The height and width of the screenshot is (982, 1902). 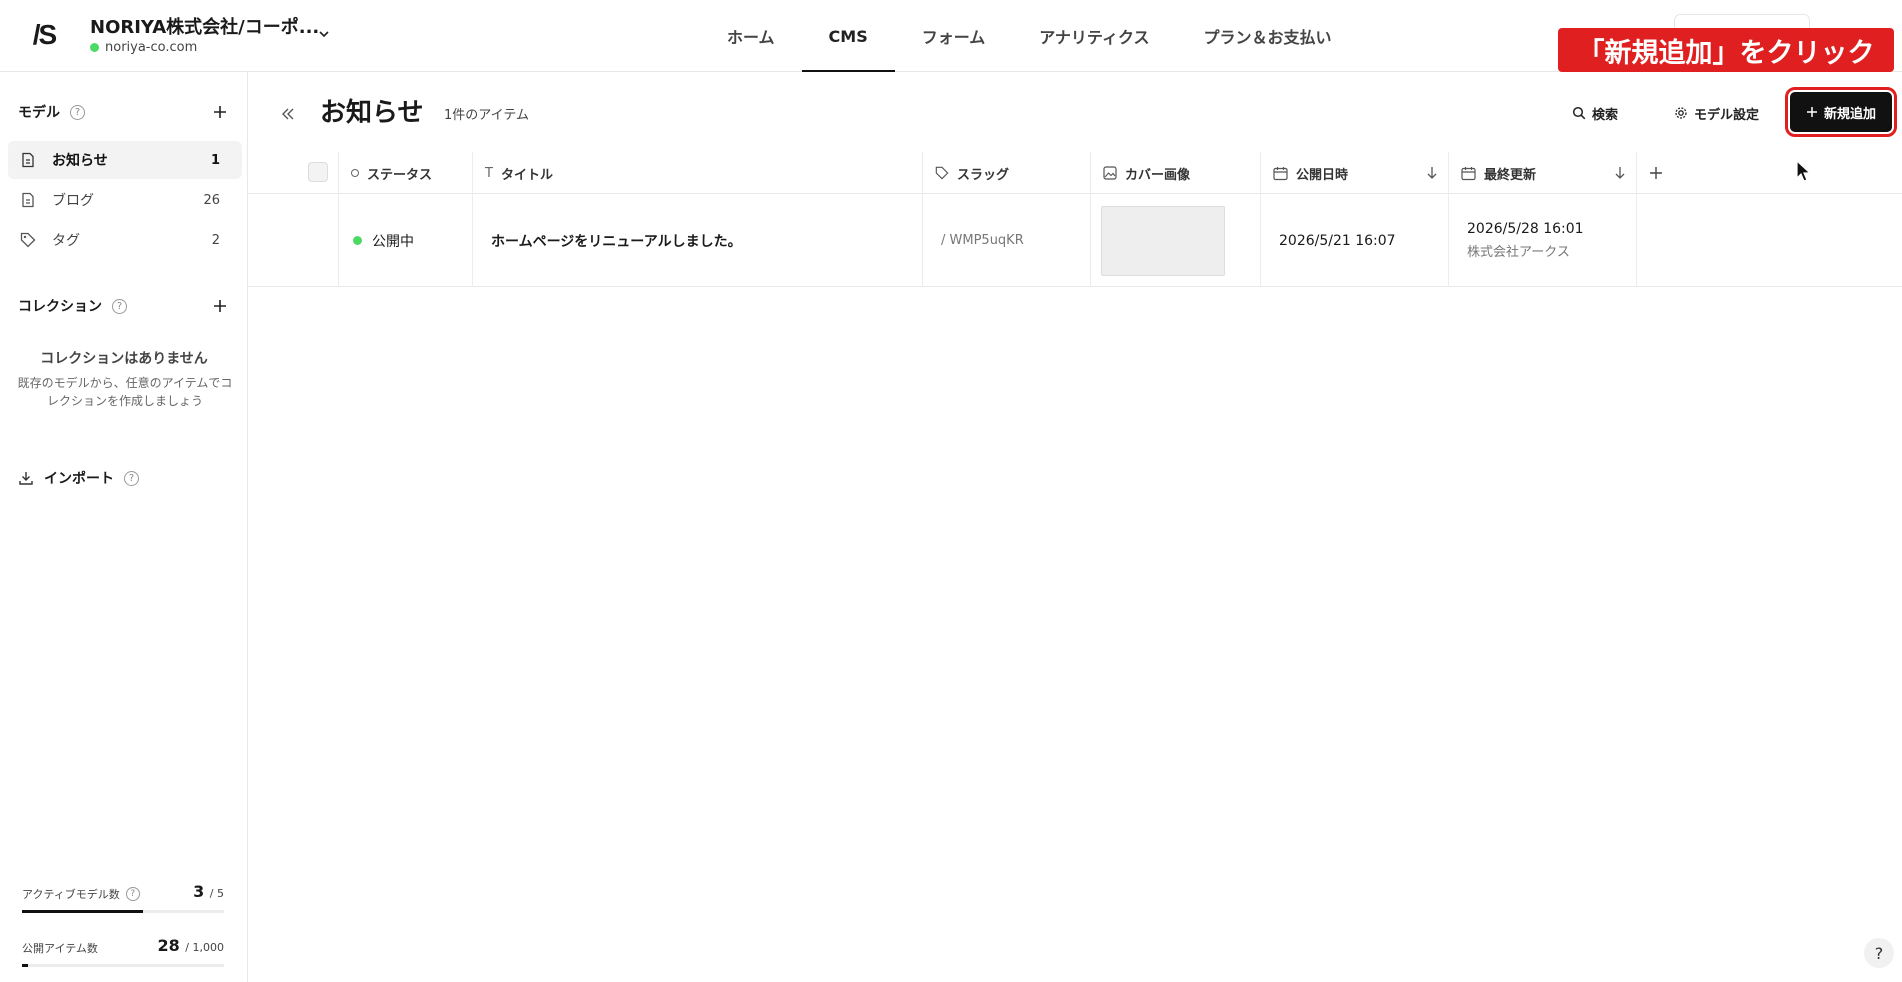 What do you see at coordinates (1322, 175) in the screenshot?
I see `column-published-label: 公開日時` at bounding box center [1322, 175].